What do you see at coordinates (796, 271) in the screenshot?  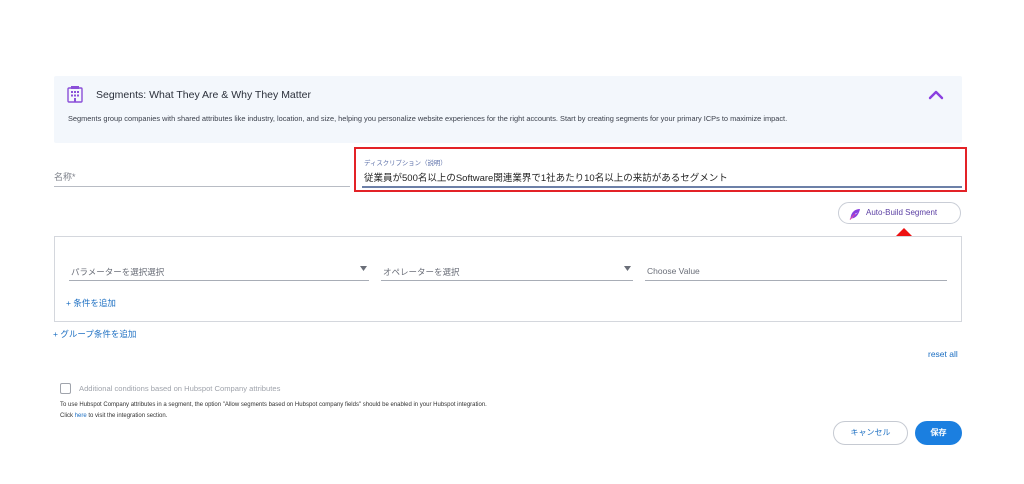 I see `value-select: Choose Value` at bounding box center [796, 271].